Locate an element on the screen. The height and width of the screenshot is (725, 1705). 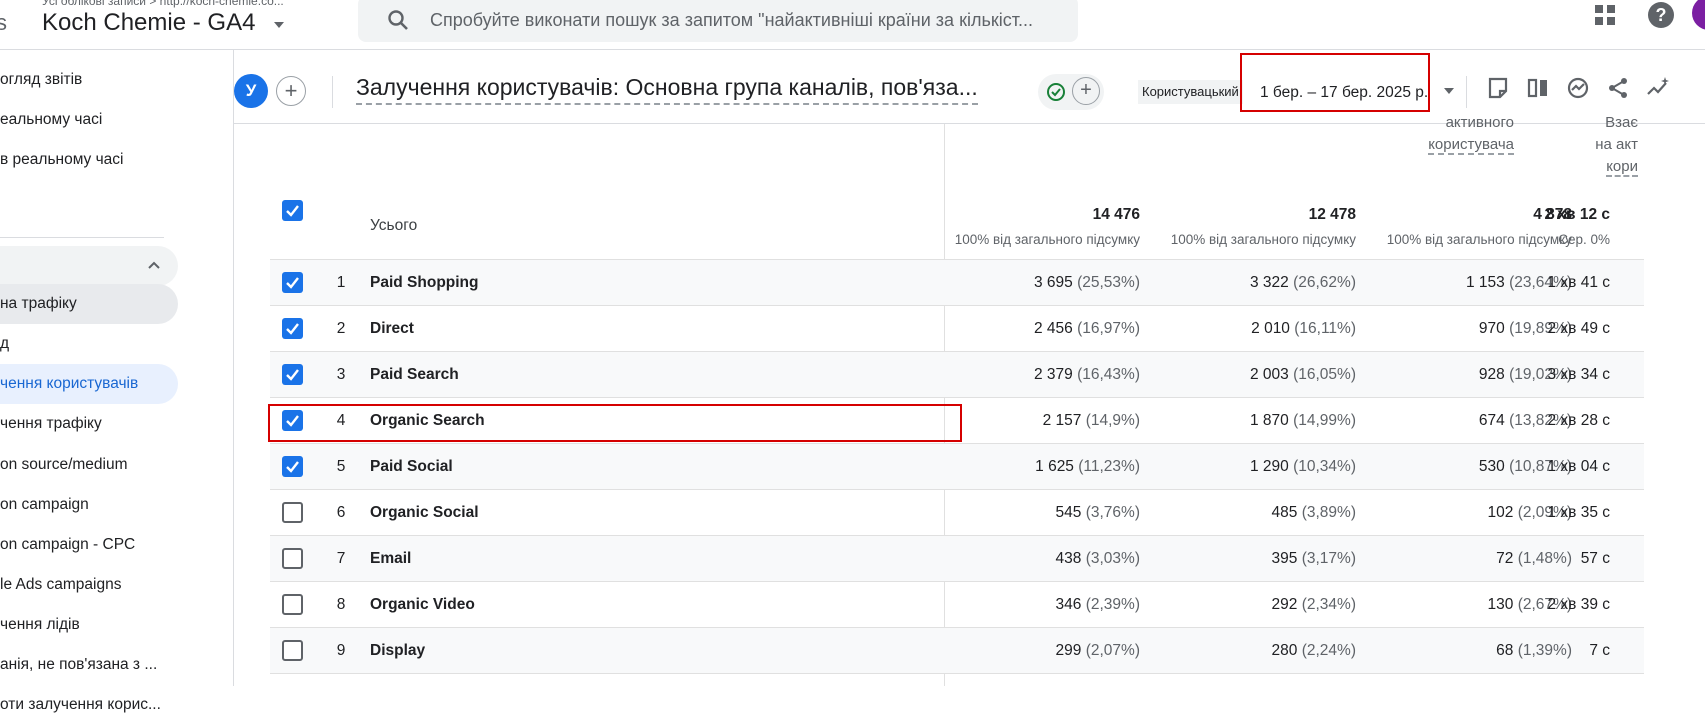
channel-name: Organic Search is located at coordinates (427, 420).